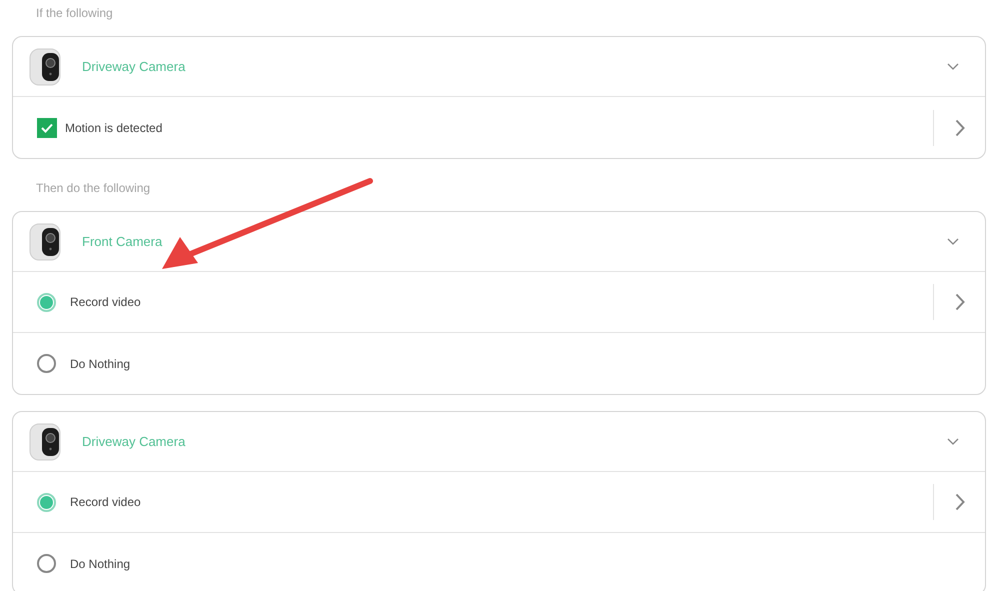  Describe the element at coordinates (122, 241) in the screenshot. I see `camera-name: Front Camera` at that location.